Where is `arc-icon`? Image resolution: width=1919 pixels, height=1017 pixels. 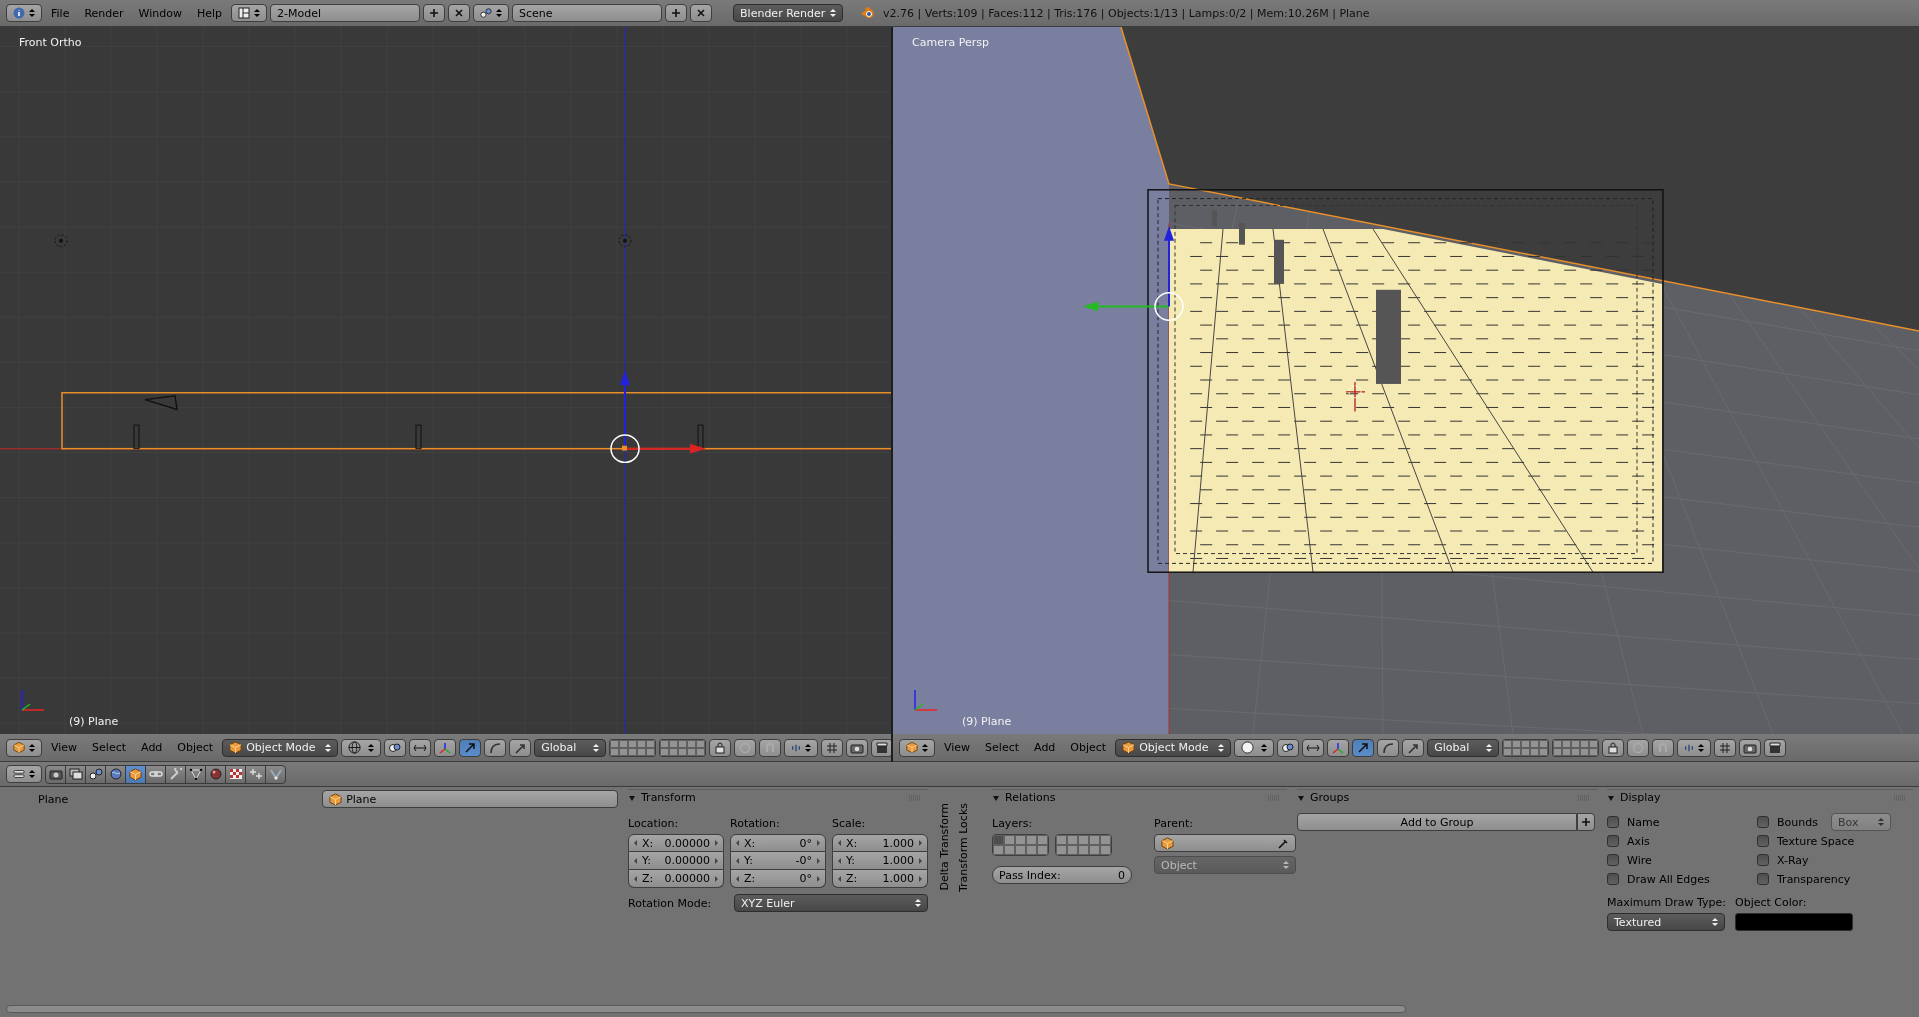 arc-icon is located at coordinates (495, 747).